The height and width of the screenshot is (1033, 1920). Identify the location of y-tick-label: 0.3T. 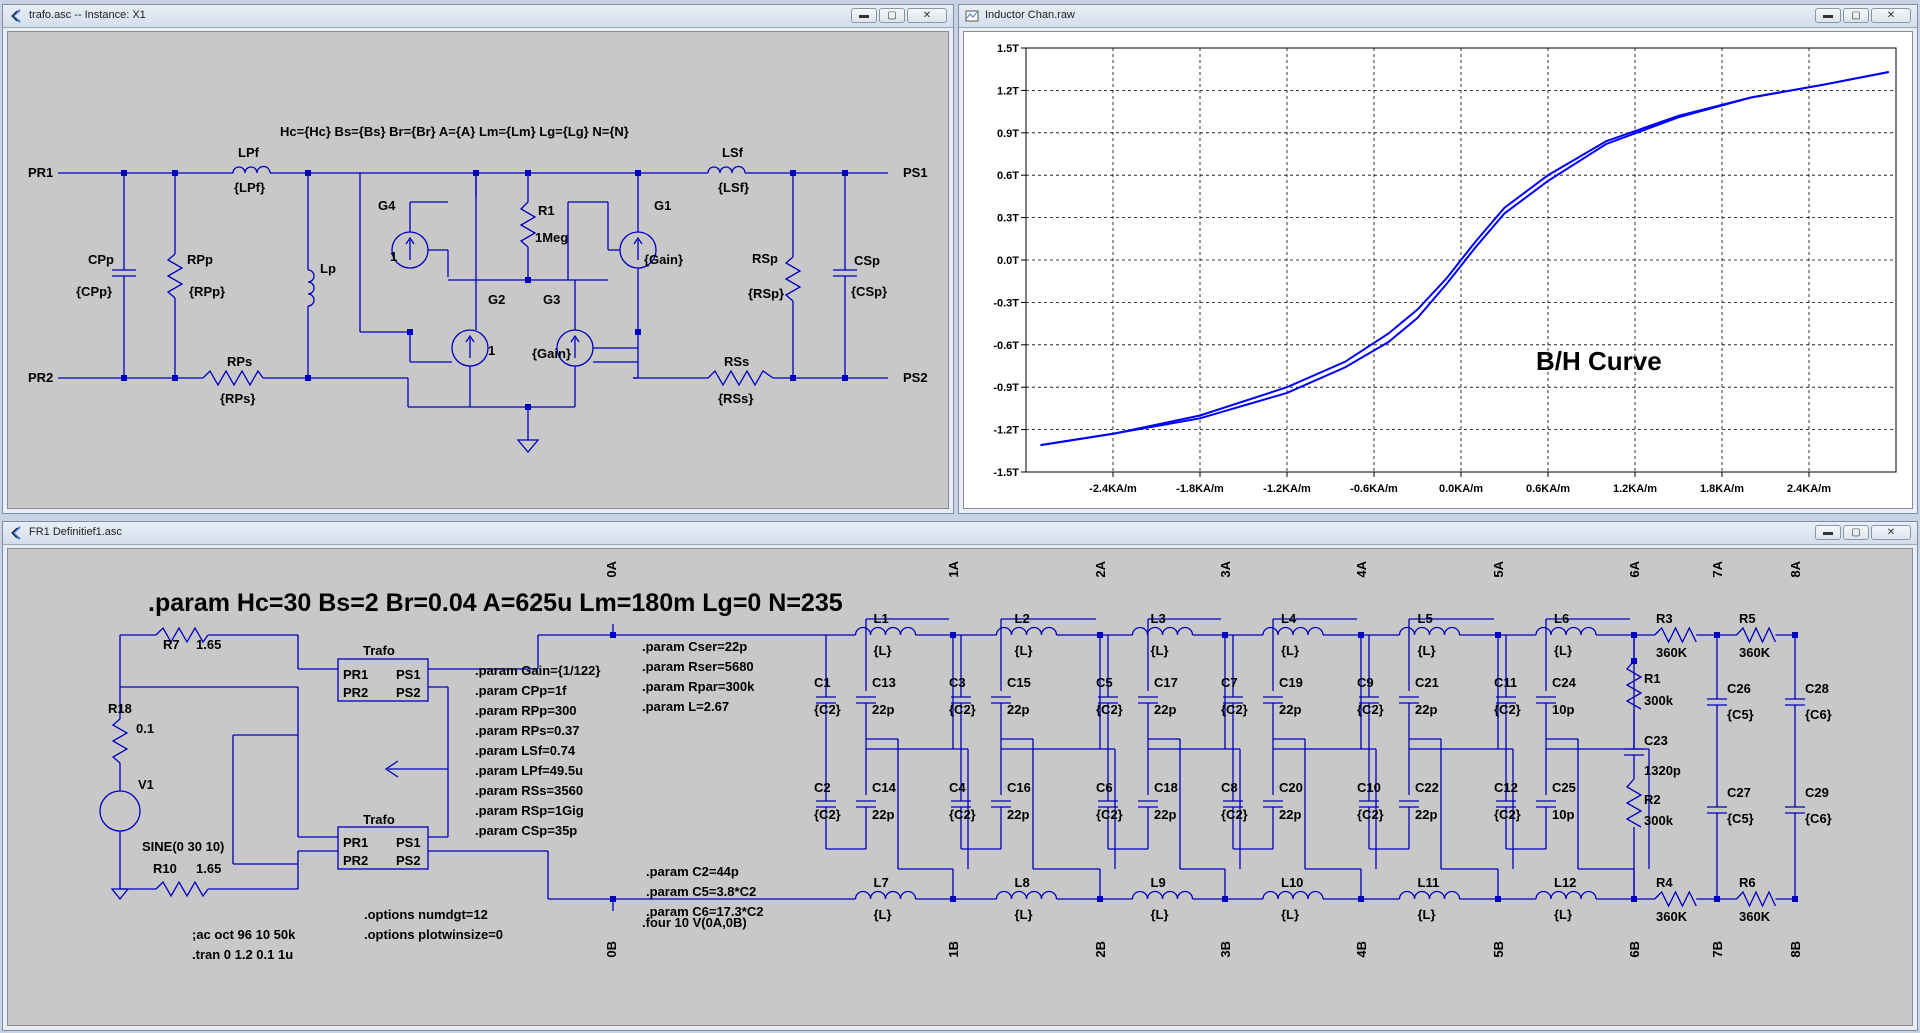
(1008, 219).